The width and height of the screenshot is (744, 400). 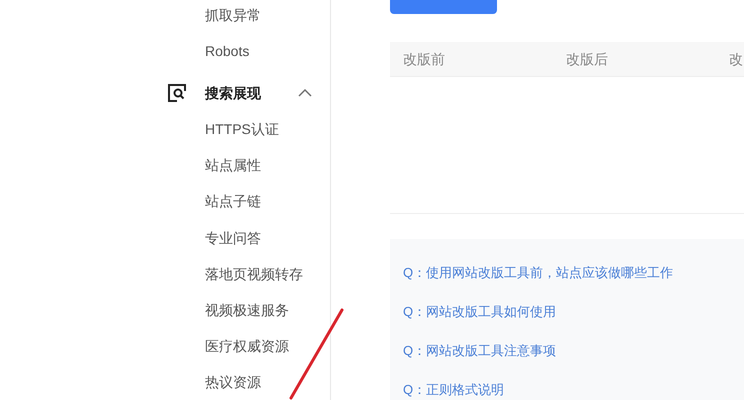 What do you see at coordinates (736, 59) in the screenshot?
I see `column-header: 改` at bounding box center [736, 59].